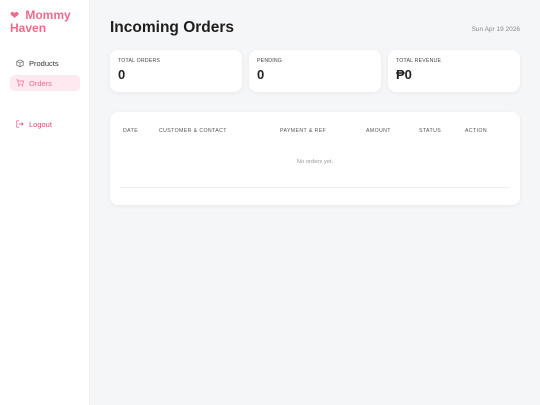  What do you see at coordinates (20, 63) in the screenshot?
I see `box-icon` at bounding box center [20, 63].